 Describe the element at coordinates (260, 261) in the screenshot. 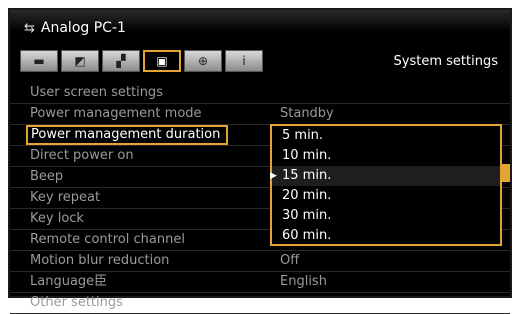

I see `menu-item-motion-blur-reduction: Motion blur reduction Off` at that location.